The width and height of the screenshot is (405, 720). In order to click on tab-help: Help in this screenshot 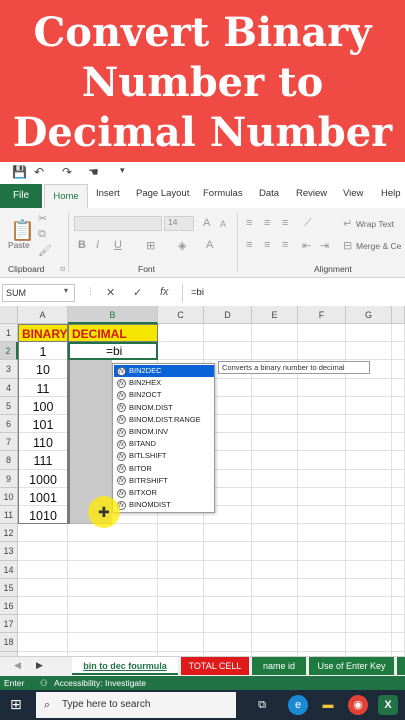, I will do `click(391, 193)`.